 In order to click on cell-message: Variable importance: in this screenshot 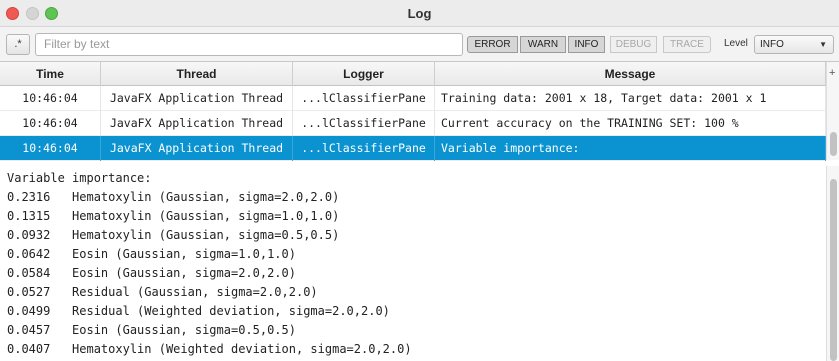, I will do `click(630, 148)`.